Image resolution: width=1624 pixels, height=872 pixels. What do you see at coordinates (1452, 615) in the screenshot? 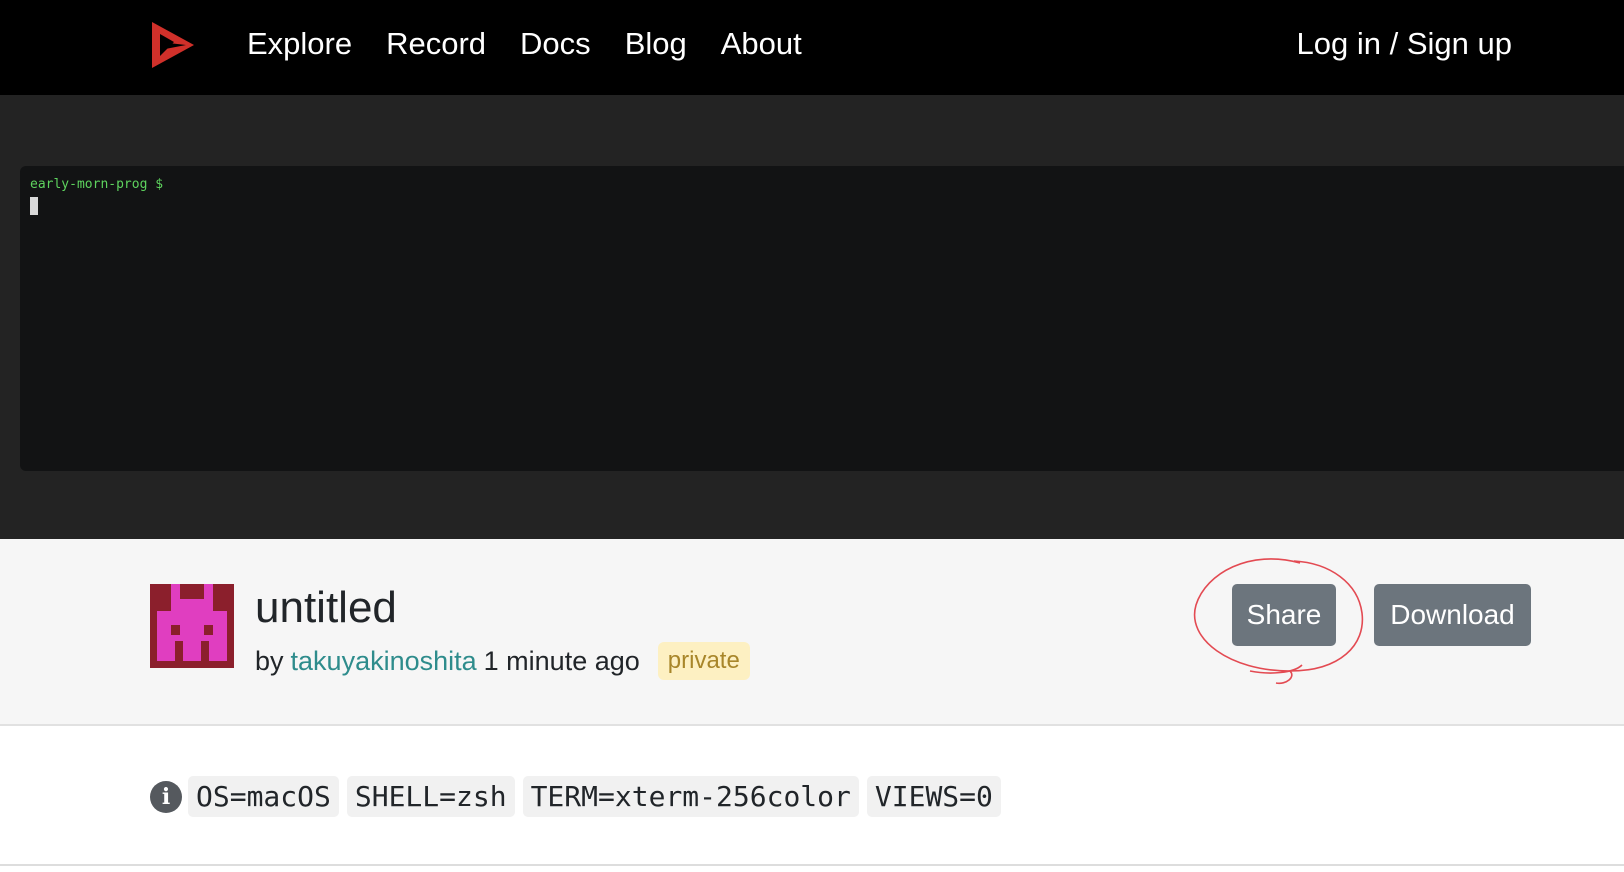
I see `download-button: Download` at bounding box center [1452, 615].